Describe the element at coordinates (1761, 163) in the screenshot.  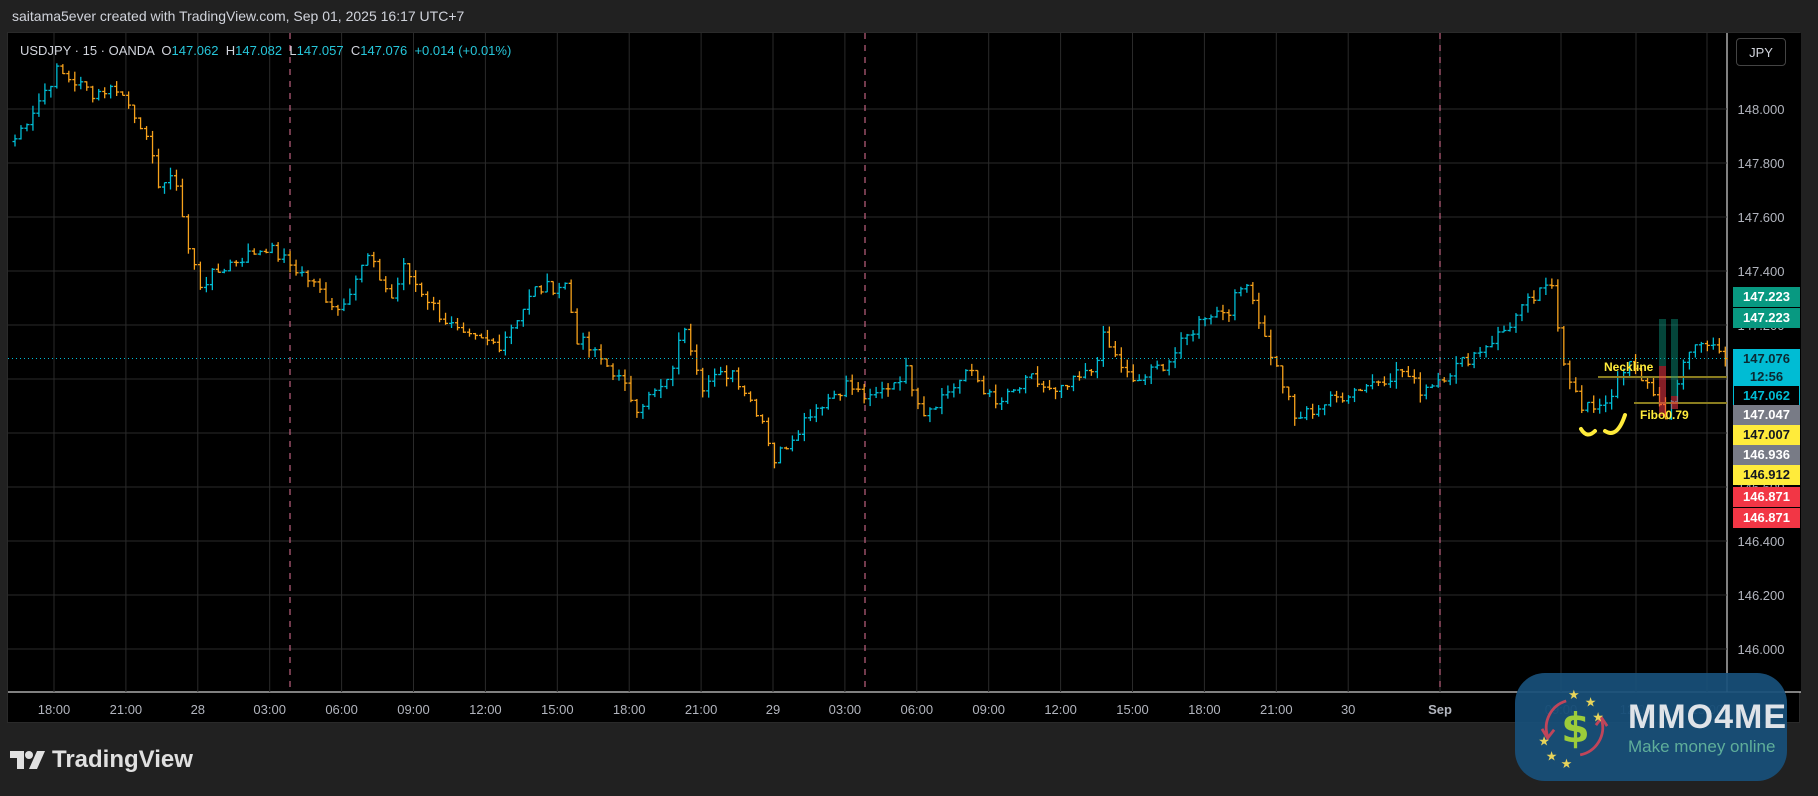
I see `y-tick-label: 147.800` at that location.